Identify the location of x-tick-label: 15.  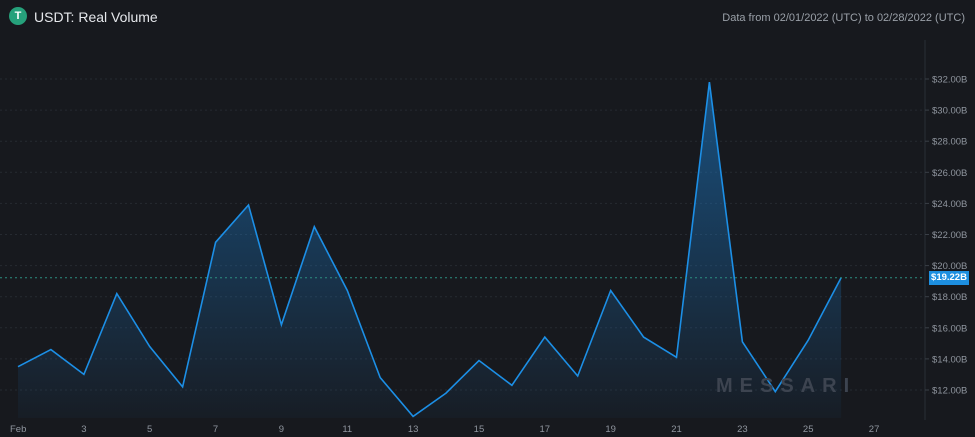
(479, 429).